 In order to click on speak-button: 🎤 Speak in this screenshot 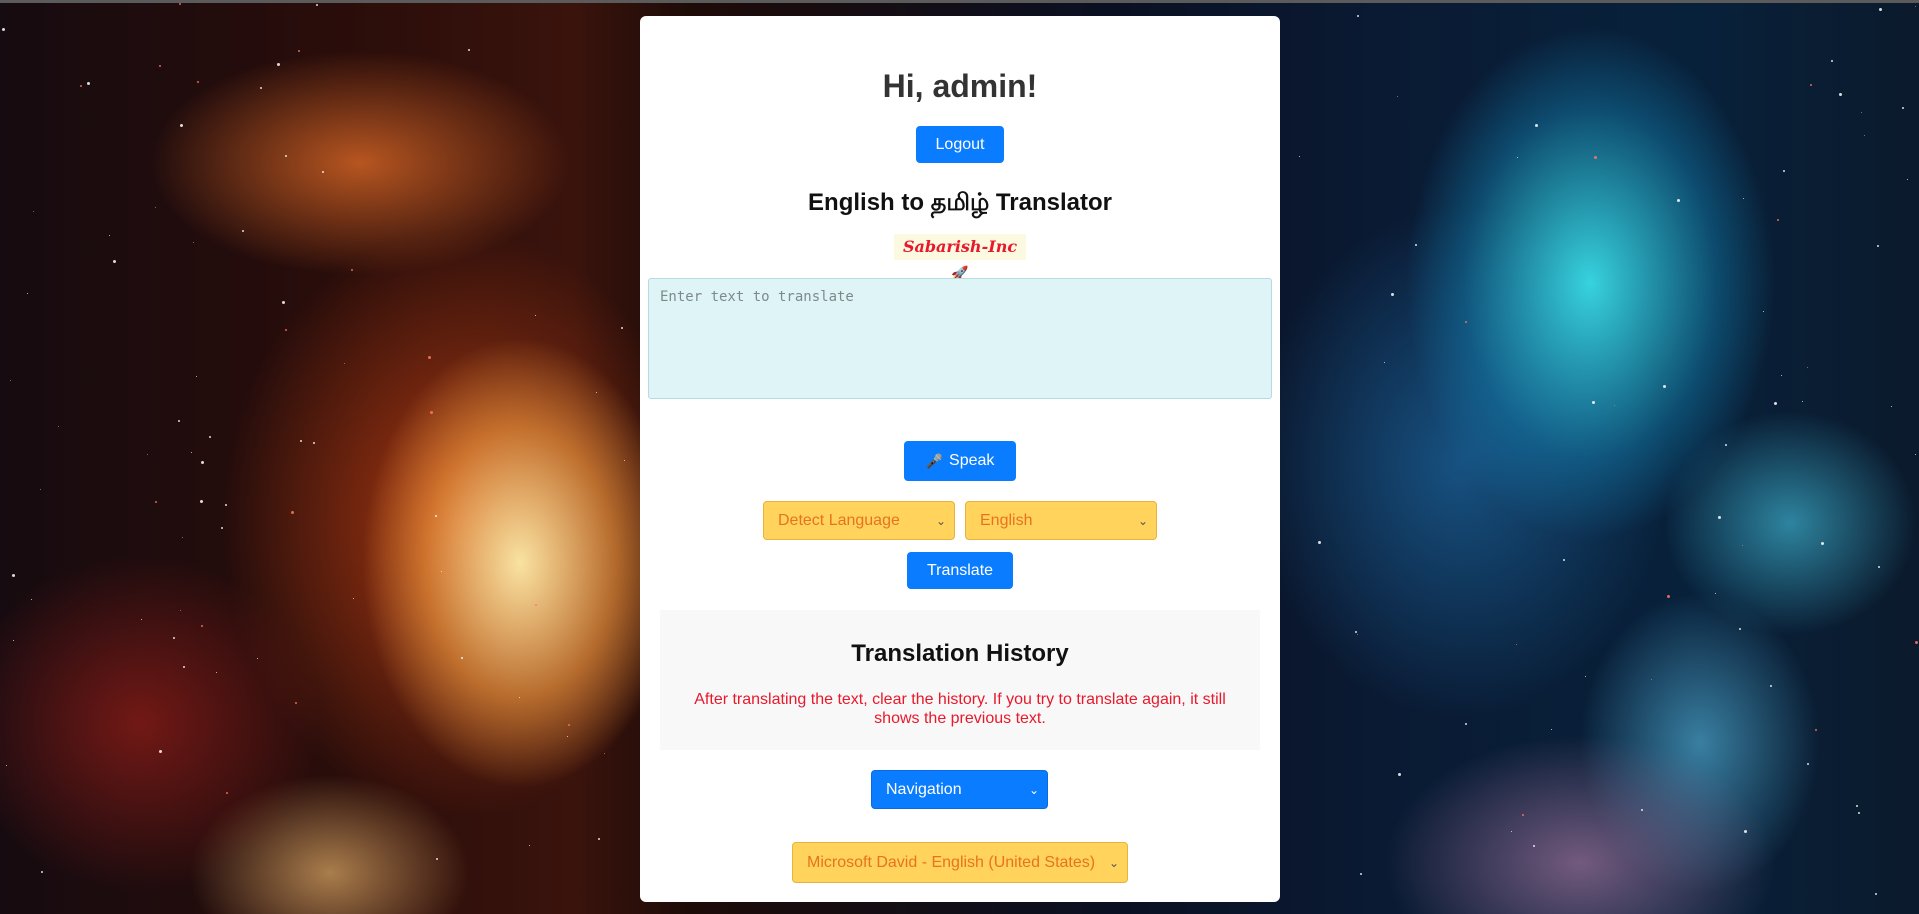, I will do `click(960, 461)`.